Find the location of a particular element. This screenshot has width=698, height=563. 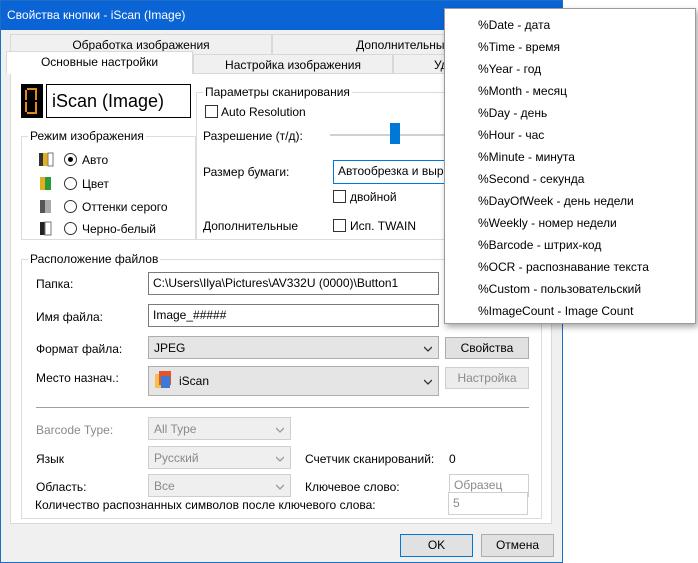

tab-label: Настройка изображения is located at coordinates (293, 65).